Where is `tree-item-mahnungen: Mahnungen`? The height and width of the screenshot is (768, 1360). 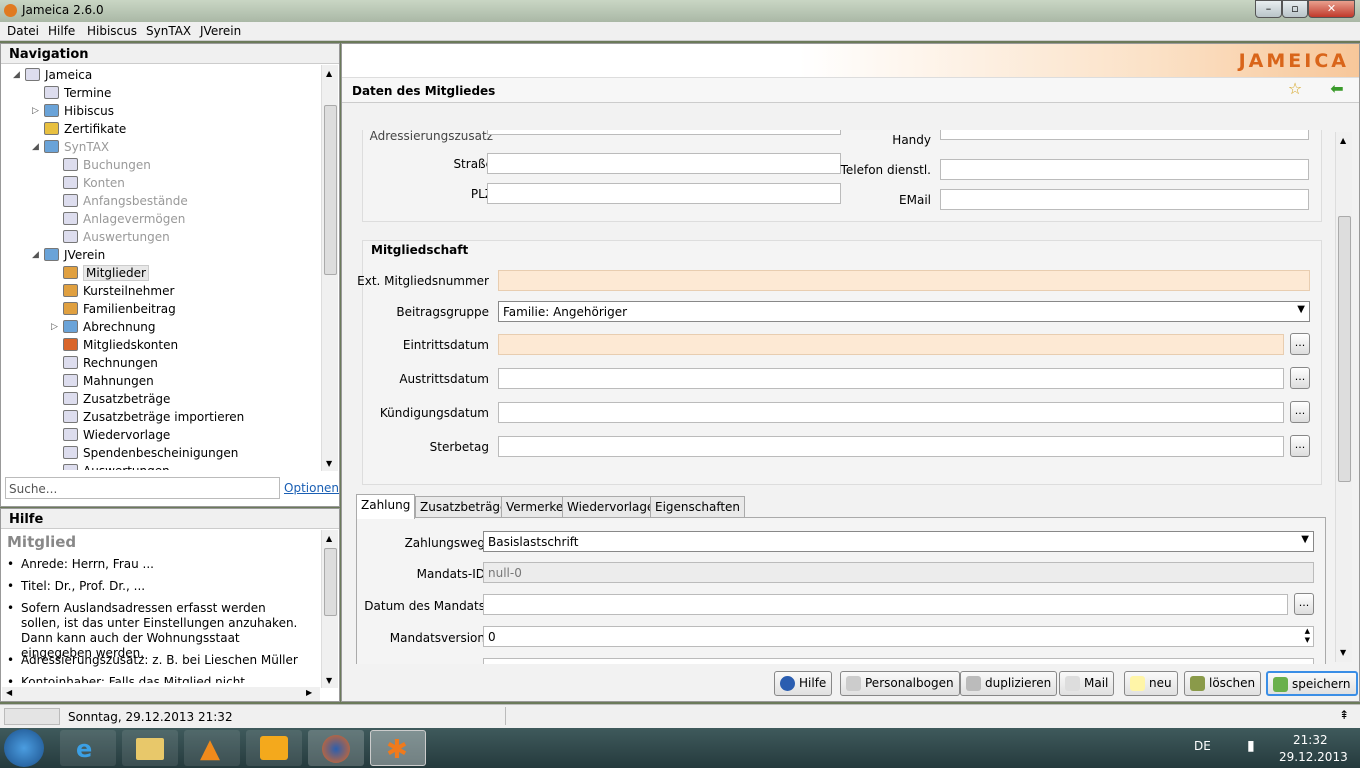 tree-item-mahnungen: Mahnungen is located at coordinates (108, 381).